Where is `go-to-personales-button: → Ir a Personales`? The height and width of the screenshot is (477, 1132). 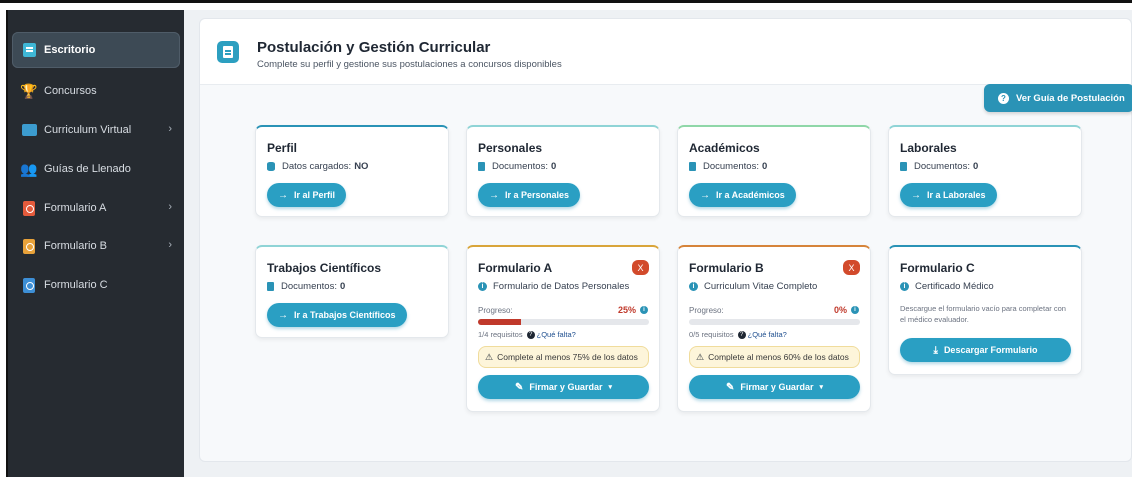
go-to-personales-button: → Ir a Personales is located at coordinates (529, 195).